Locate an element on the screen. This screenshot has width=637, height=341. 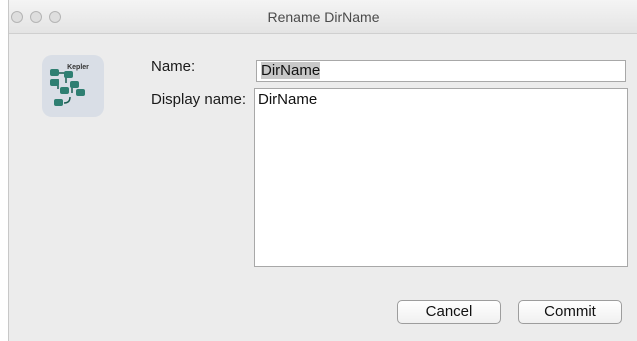
name-label: Name: is located at coordinates (173, 66).